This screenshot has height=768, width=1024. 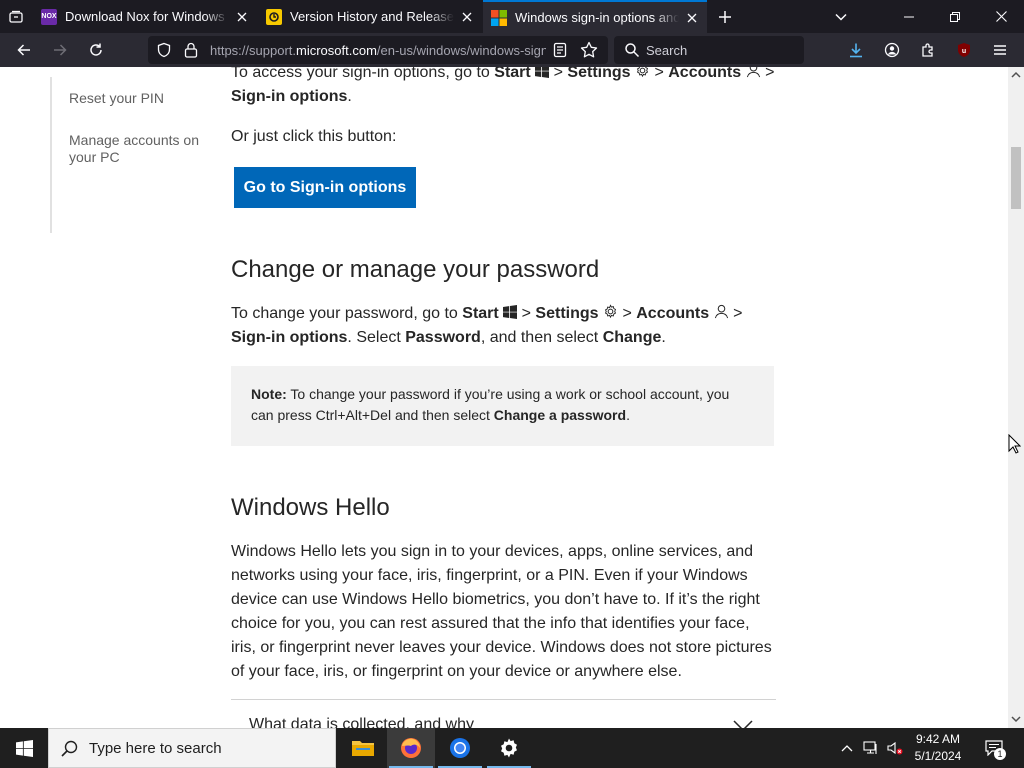 I want to click on lock-icon, so click(x=191, y=50).